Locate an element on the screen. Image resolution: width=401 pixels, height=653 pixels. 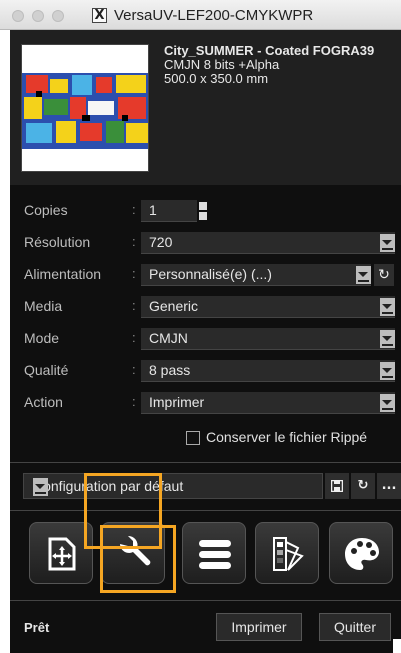
swatch-icon is located at coordinates (288, 554).